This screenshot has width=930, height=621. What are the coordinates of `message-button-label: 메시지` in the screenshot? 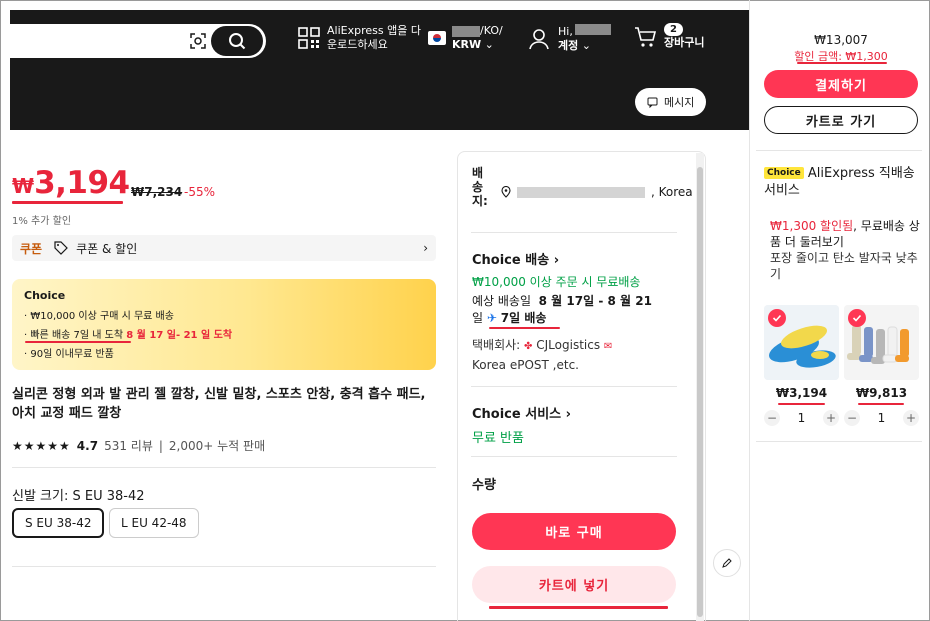 It's located at (679, 102).